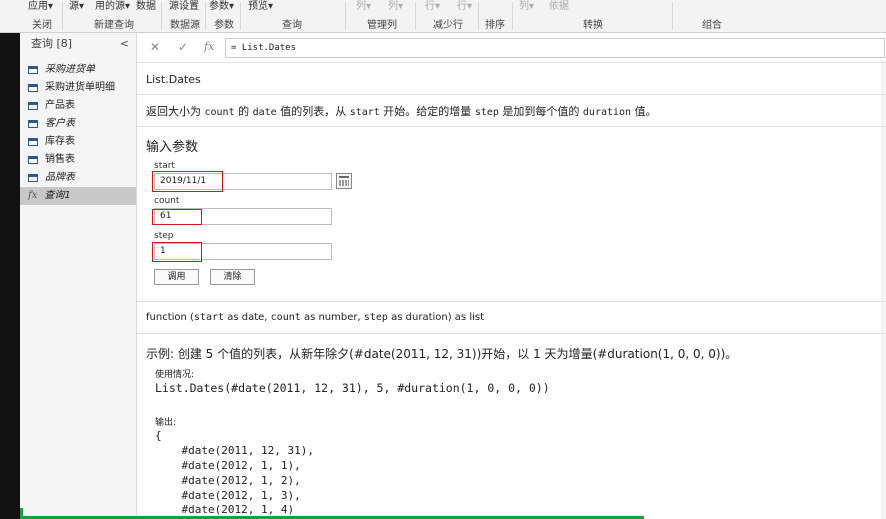 The height and width of the screenshot is (519, 886). I want to click on confirm-icon: ✓, so click(183, 47).